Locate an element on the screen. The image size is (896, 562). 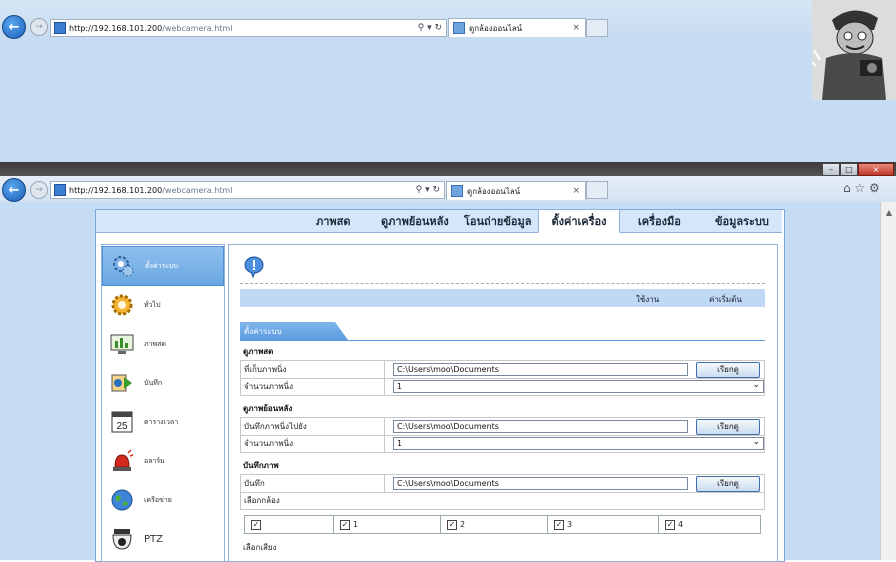
sidebar-item-record: บันทึก is located at coordinates (163, 383).